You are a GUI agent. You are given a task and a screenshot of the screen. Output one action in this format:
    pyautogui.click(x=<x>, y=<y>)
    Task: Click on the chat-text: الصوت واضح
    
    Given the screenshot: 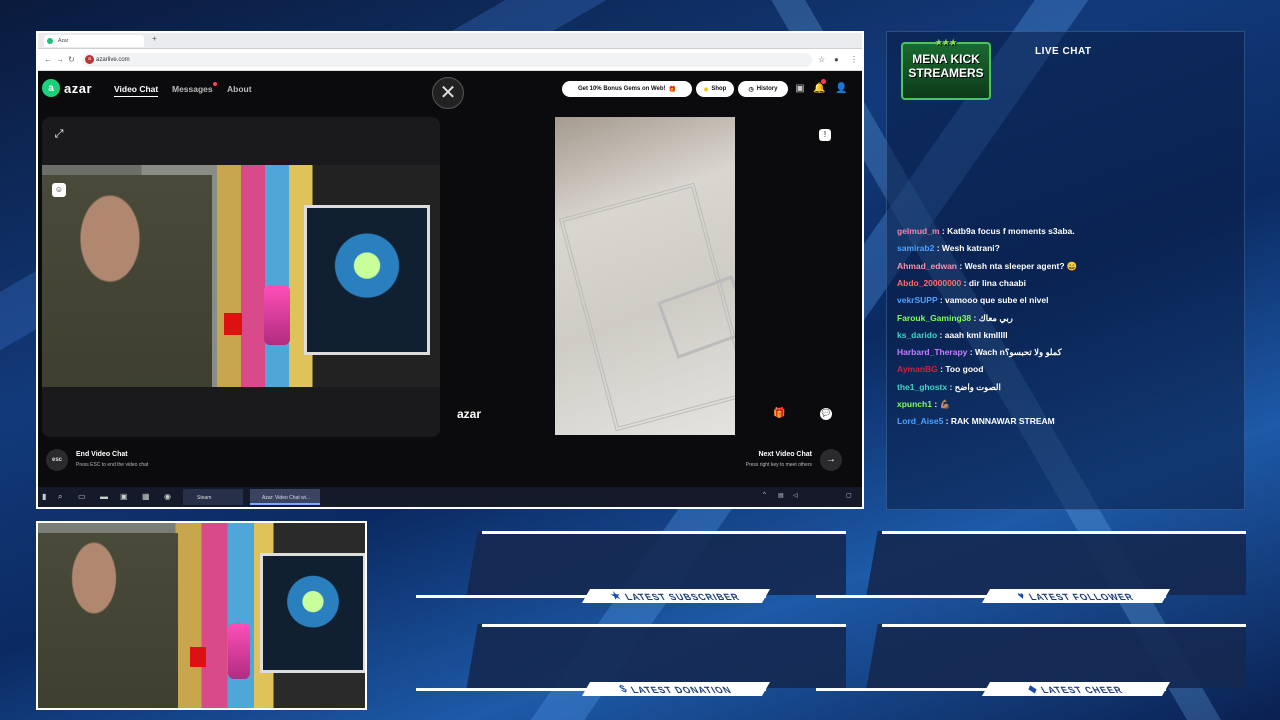 What is the action you would take?
    pyautogui.click(x=977, y=386)
    